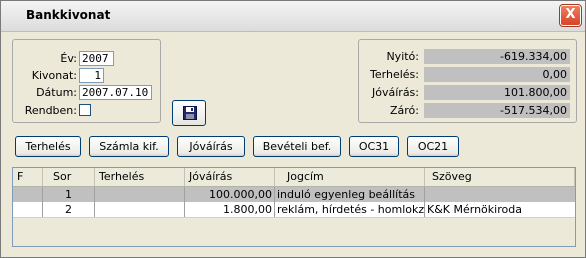  What do you see at coordinates (402, 56) in the screenshot?
I see `nyito-label: Nyitó:` at bounding box center [402, 56].